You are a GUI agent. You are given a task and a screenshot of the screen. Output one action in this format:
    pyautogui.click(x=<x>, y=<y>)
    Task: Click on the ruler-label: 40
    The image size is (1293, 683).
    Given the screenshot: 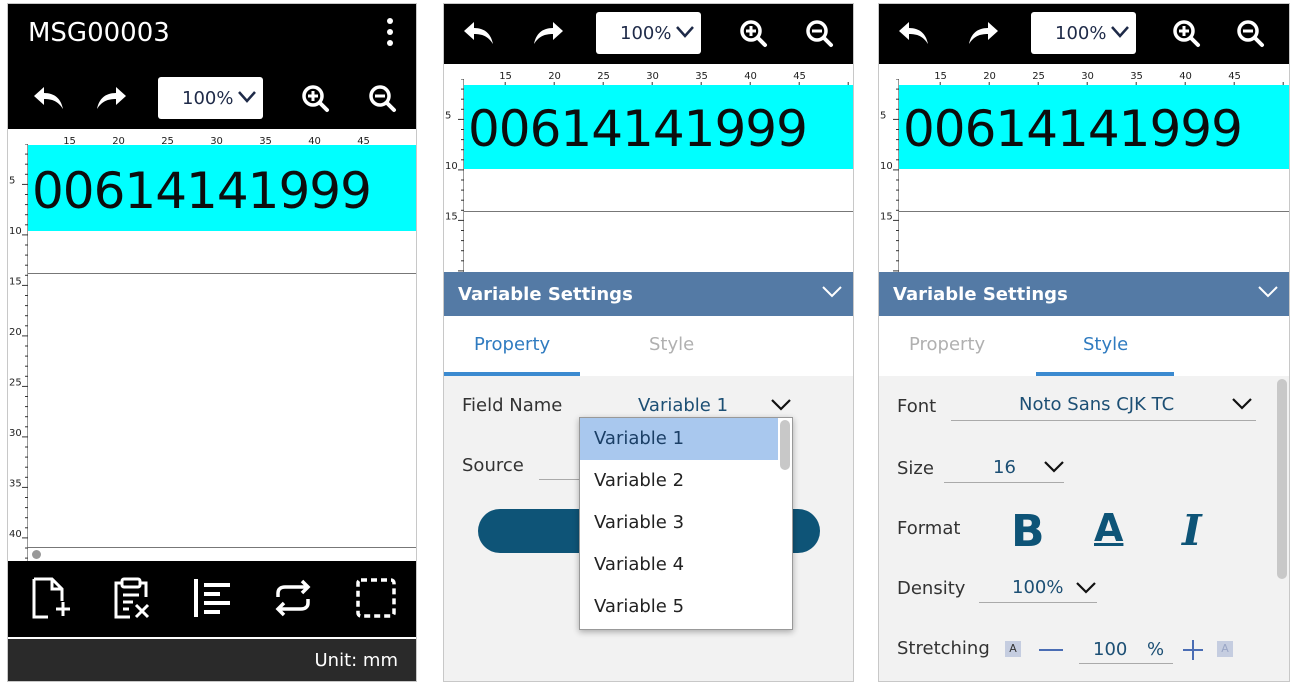 What is the action you would take?
    pyautogui.click(x=1185, y=76)
    